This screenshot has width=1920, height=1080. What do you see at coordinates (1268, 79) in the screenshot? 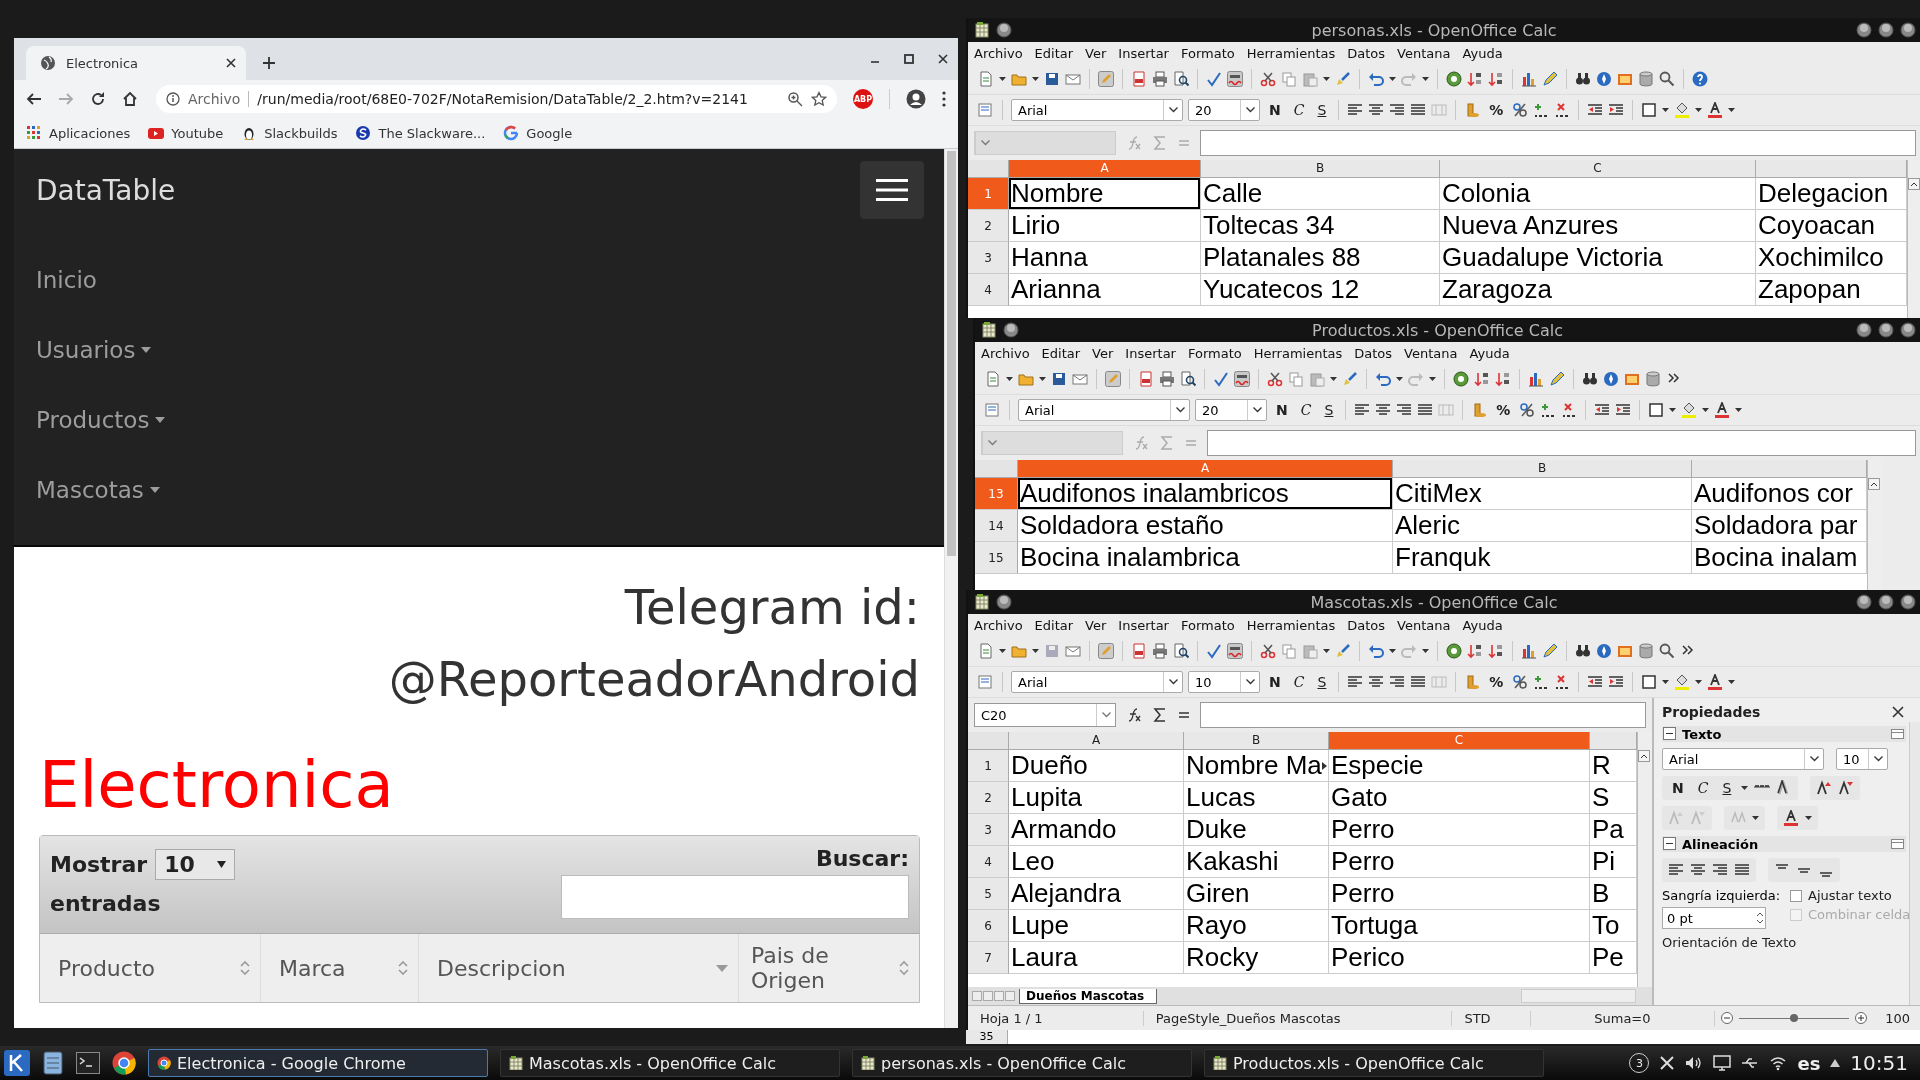
I see `scissors-icon` at bounding box center [1268, 79].